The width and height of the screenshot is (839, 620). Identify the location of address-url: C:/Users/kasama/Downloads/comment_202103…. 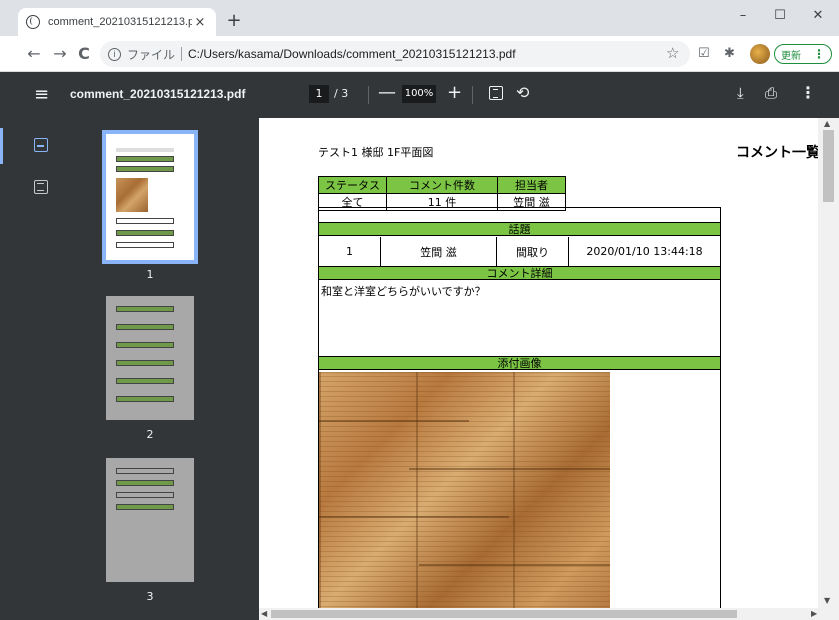
(352, 54).